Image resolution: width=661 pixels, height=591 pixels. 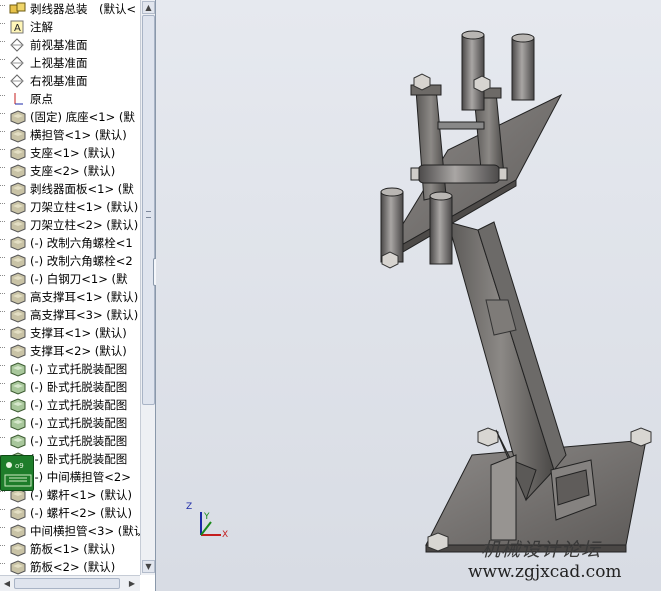 I want to click on tree-item: 剥线器面板<1> (默, so click(x=70, y=189).